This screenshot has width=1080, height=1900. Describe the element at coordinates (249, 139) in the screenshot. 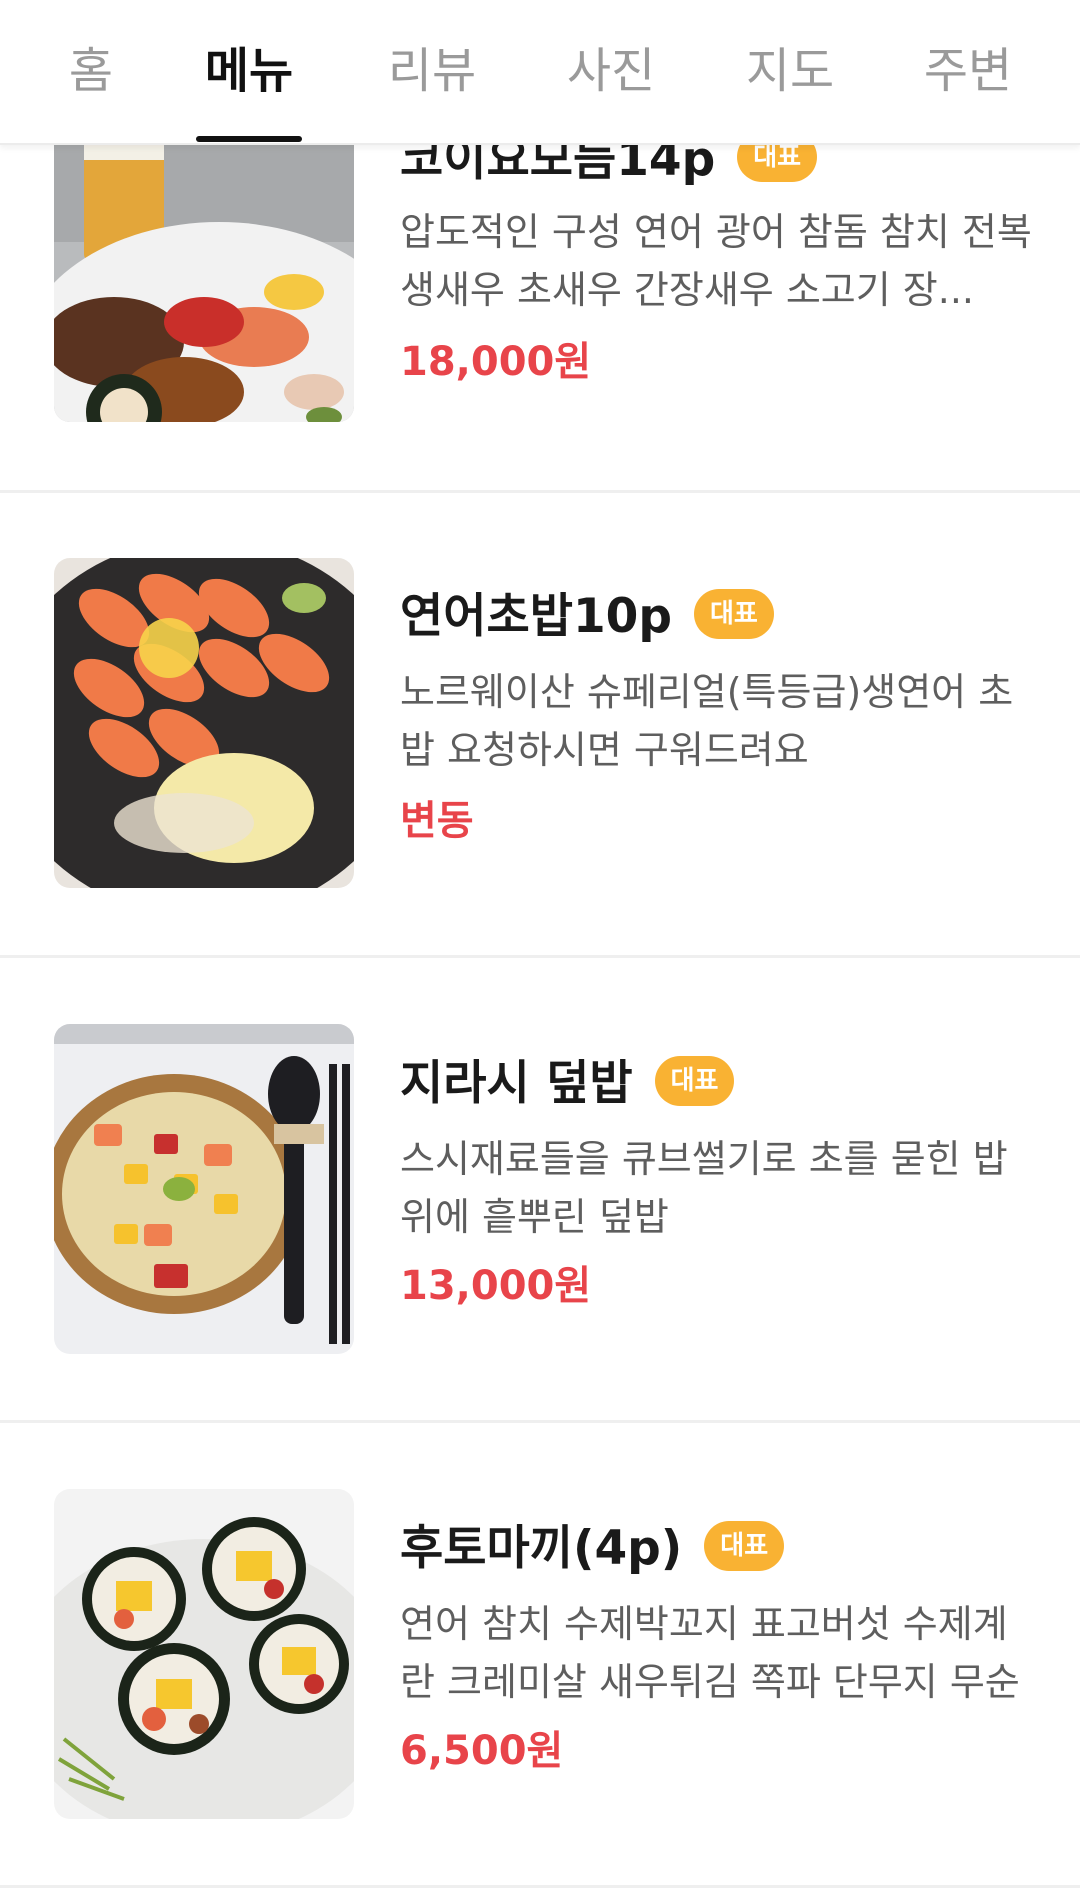

I see `active-tab-indicator` at that location.